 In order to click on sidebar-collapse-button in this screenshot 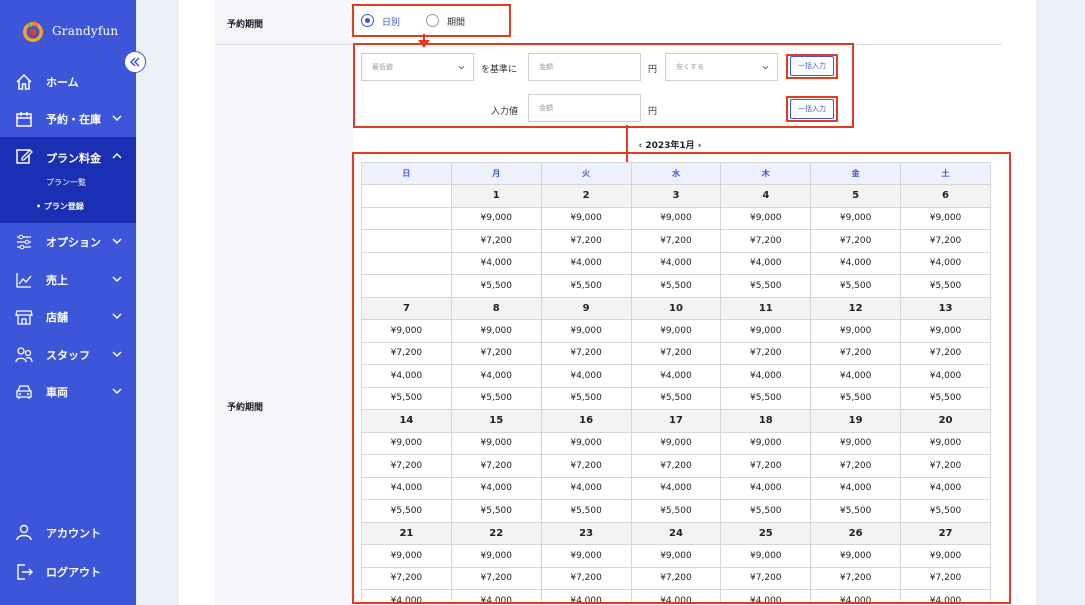, I will do `click(135, 62)`.